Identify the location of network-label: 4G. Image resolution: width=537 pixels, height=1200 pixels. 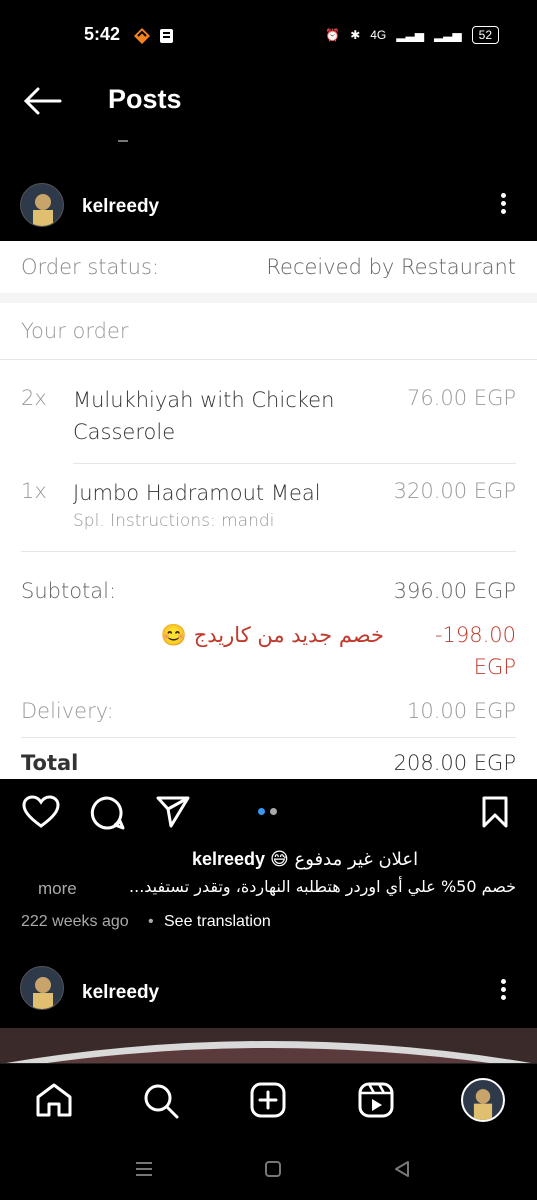
(378, 35).